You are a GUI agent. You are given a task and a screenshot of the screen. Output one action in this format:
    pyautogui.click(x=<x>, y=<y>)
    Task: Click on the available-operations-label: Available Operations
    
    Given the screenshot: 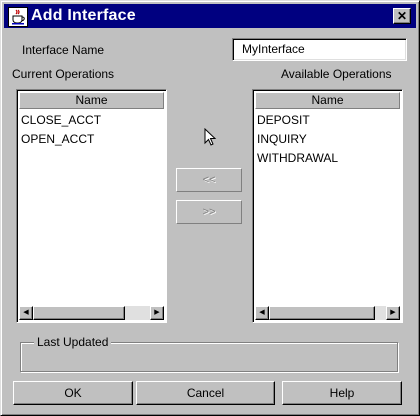 What is the action you would take?
    pyautogui.click(x=336, y=74)
    